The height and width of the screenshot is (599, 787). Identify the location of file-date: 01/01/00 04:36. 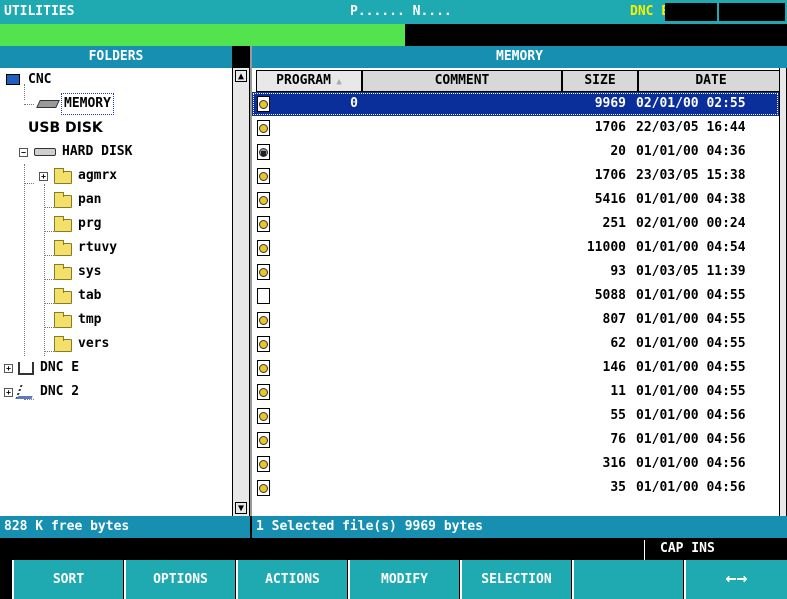
(691, 151).